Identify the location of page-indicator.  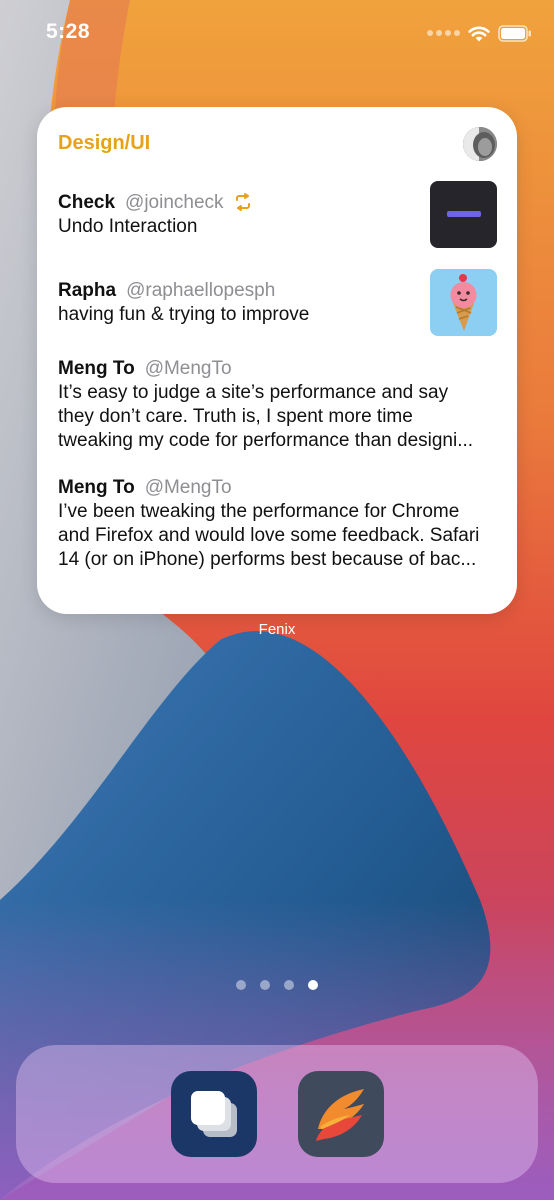
(277, 985).